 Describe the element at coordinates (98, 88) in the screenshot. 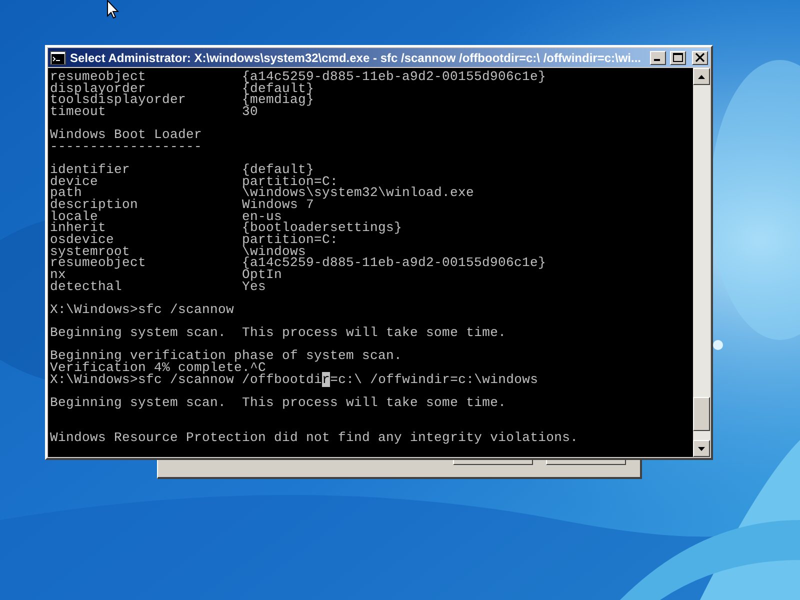

I see `property-name: displayorder` at that location.